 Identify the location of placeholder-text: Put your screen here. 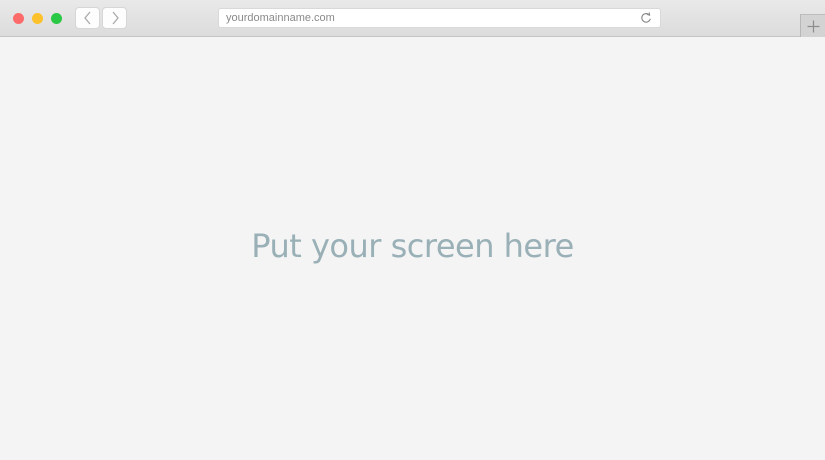
(412, 246).